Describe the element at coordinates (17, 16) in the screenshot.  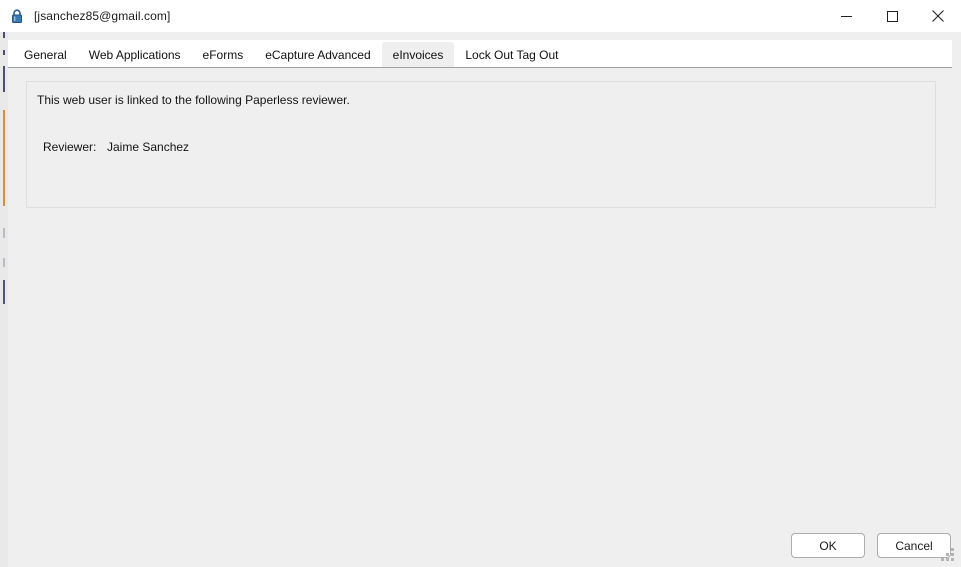
I see `lock-icon` at that location.